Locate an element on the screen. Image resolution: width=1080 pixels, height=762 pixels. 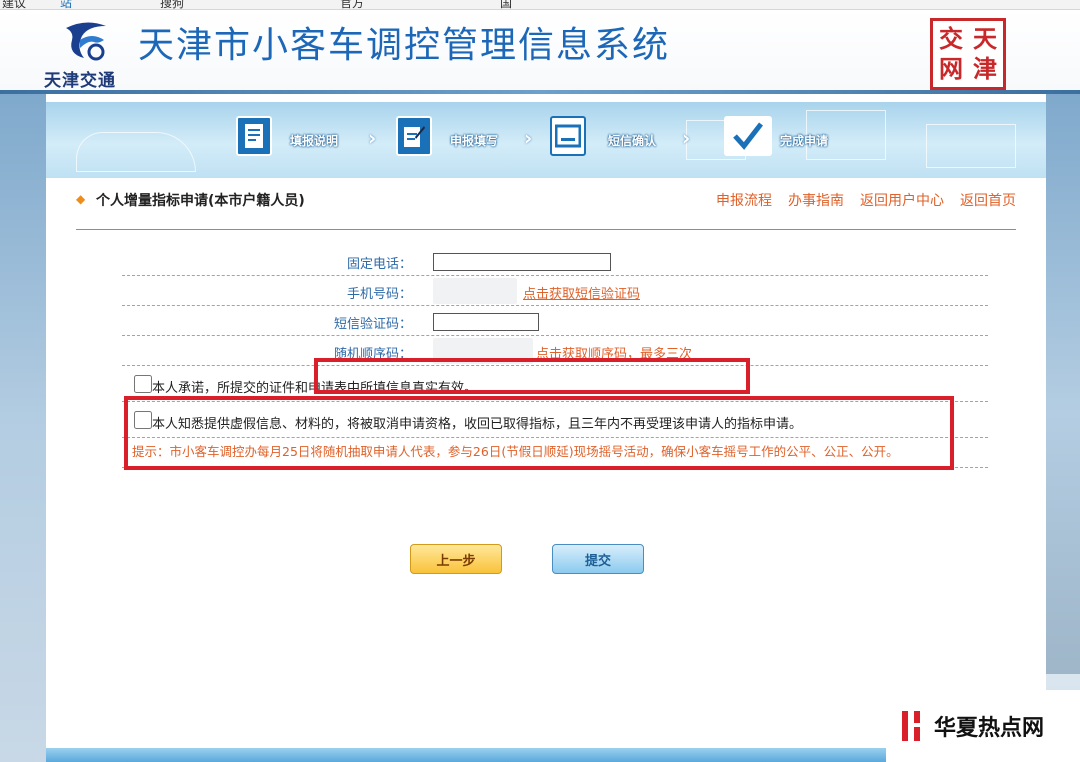
form-row-landline: 固定电话： is located at coordinates (555, 261).